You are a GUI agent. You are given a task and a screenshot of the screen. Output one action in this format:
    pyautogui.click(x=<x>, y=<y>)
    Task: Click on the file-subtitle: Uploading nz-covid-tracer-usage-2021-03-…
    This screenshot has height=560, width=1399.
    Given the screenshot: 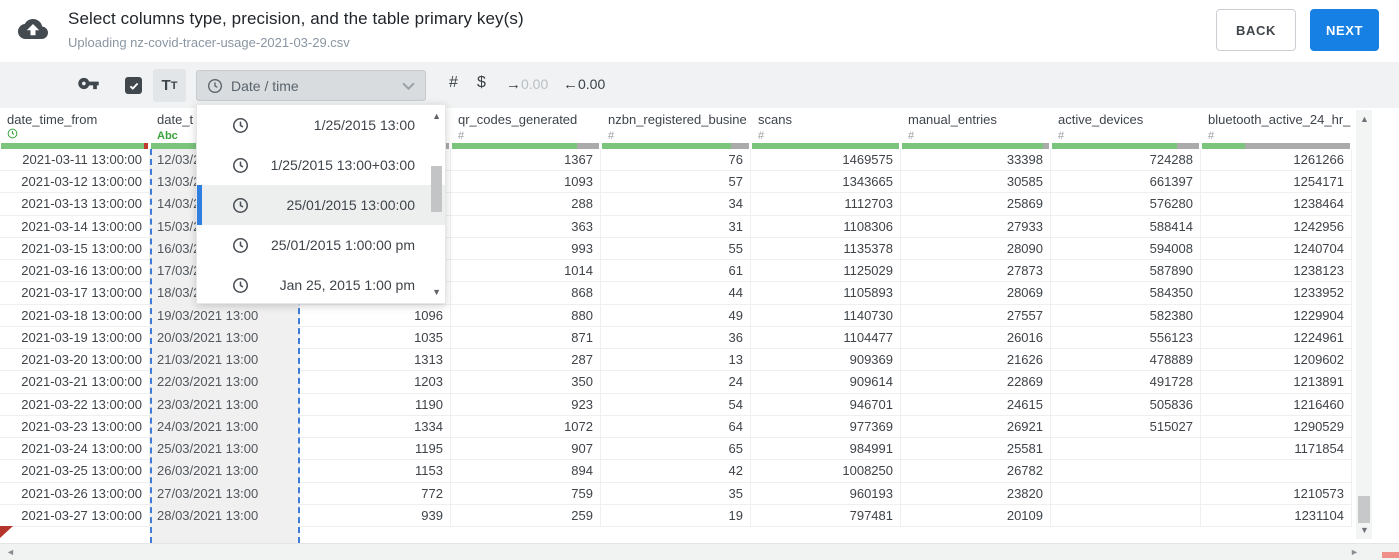 What is the action you would take?
    pyautogui.click(x=209, y=42)
    